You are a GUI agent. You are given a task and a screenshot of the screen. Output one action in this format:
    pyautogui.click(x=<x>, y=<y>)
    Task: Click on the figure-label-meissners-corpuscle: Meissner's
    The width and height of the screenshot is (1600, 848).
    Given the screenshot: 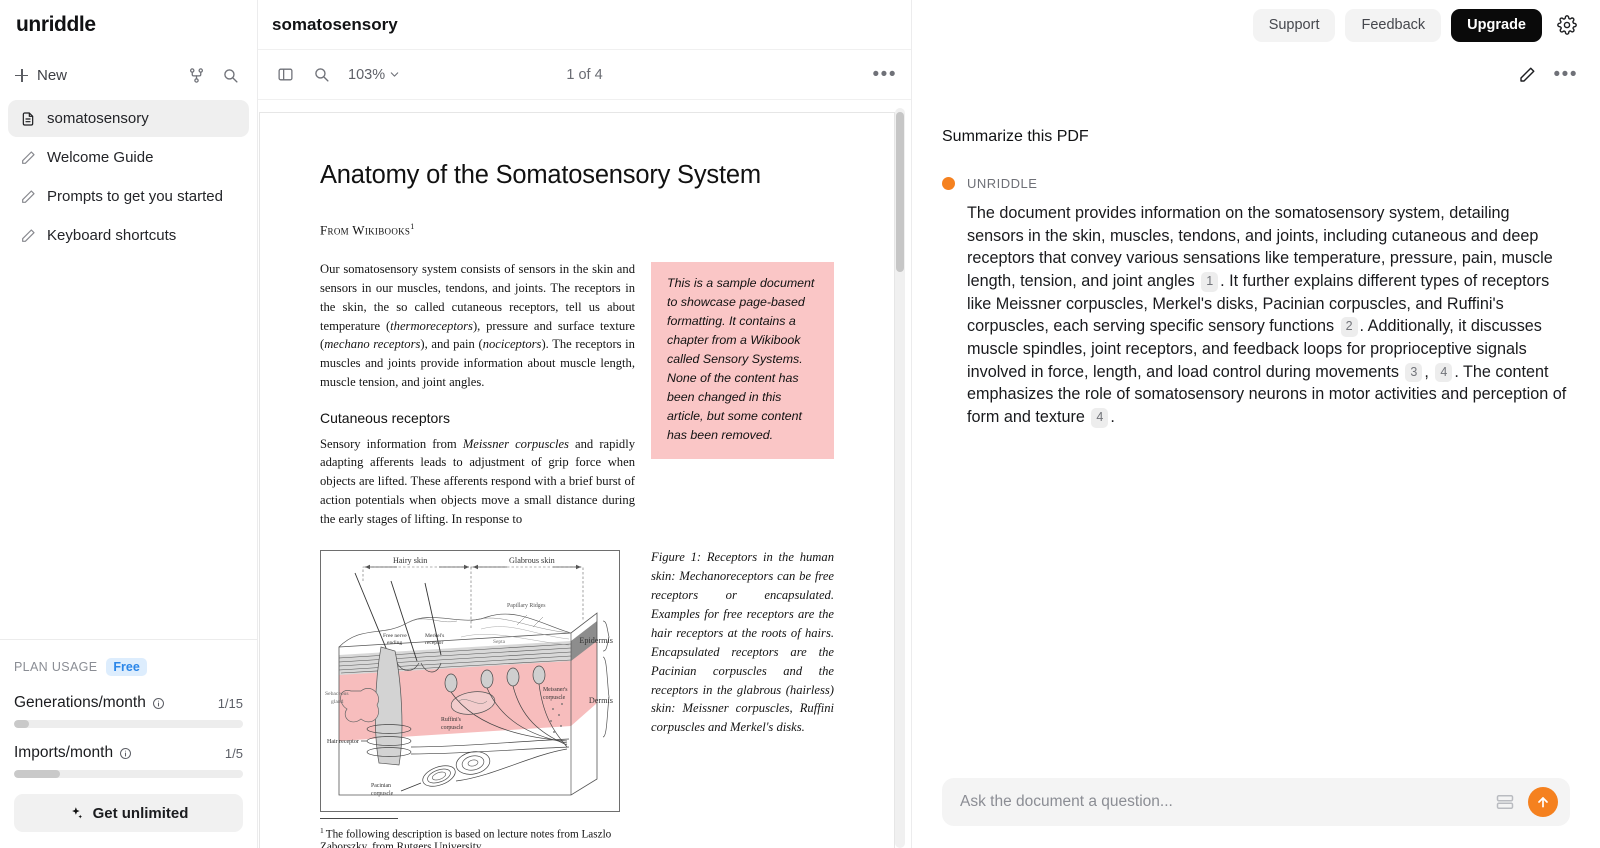 What is the action you would take?
    pyautogui.click(x=555, y=690)
    